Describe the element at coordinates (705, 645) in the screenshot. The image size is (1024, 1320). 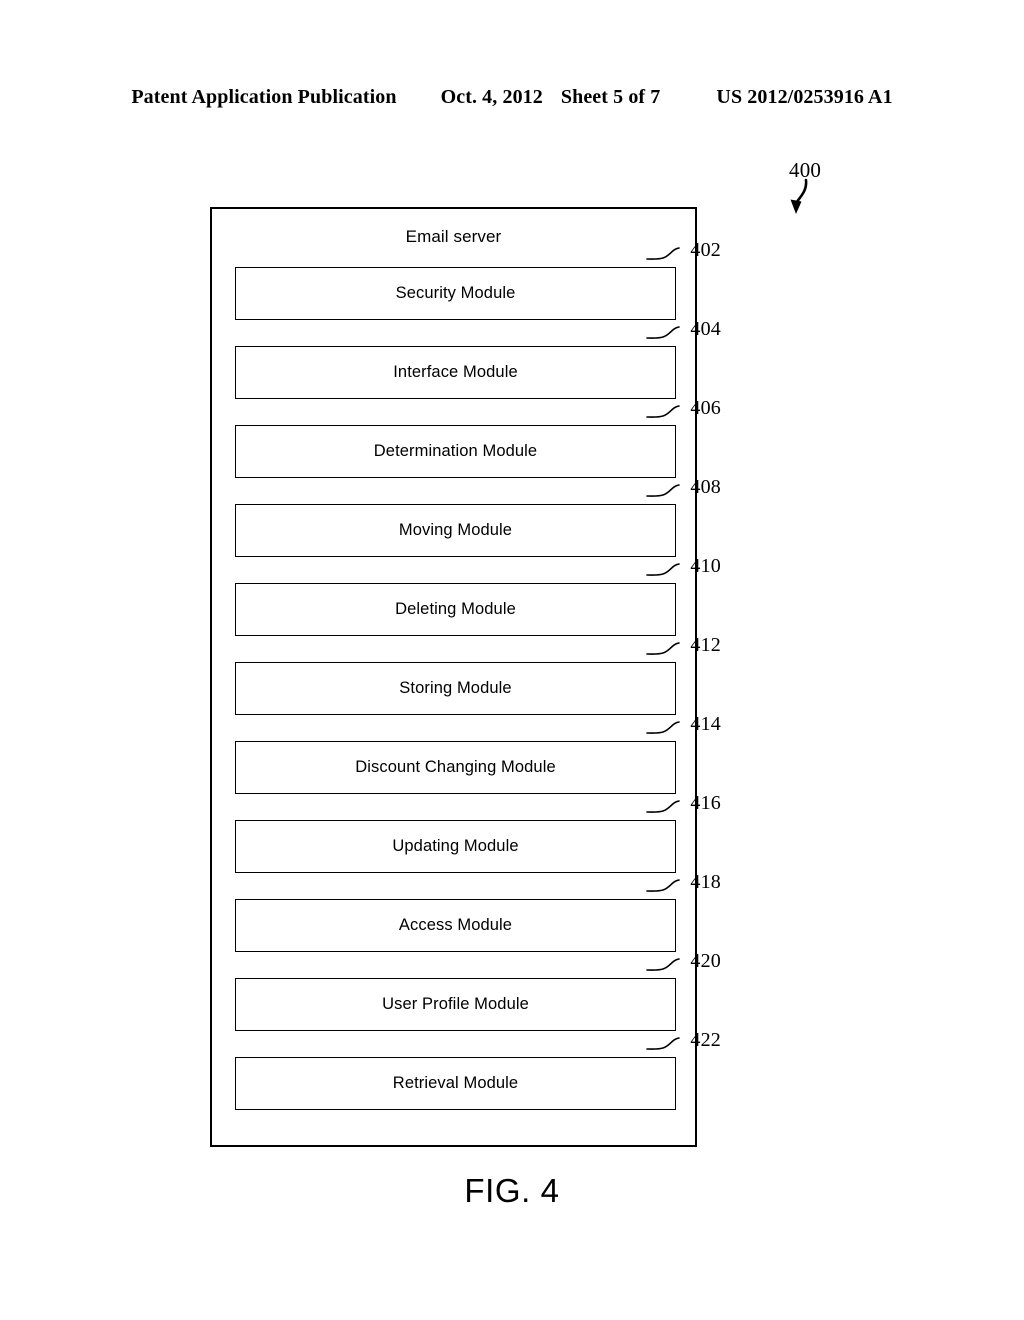
I see `module-reference-number: 412` at that location.